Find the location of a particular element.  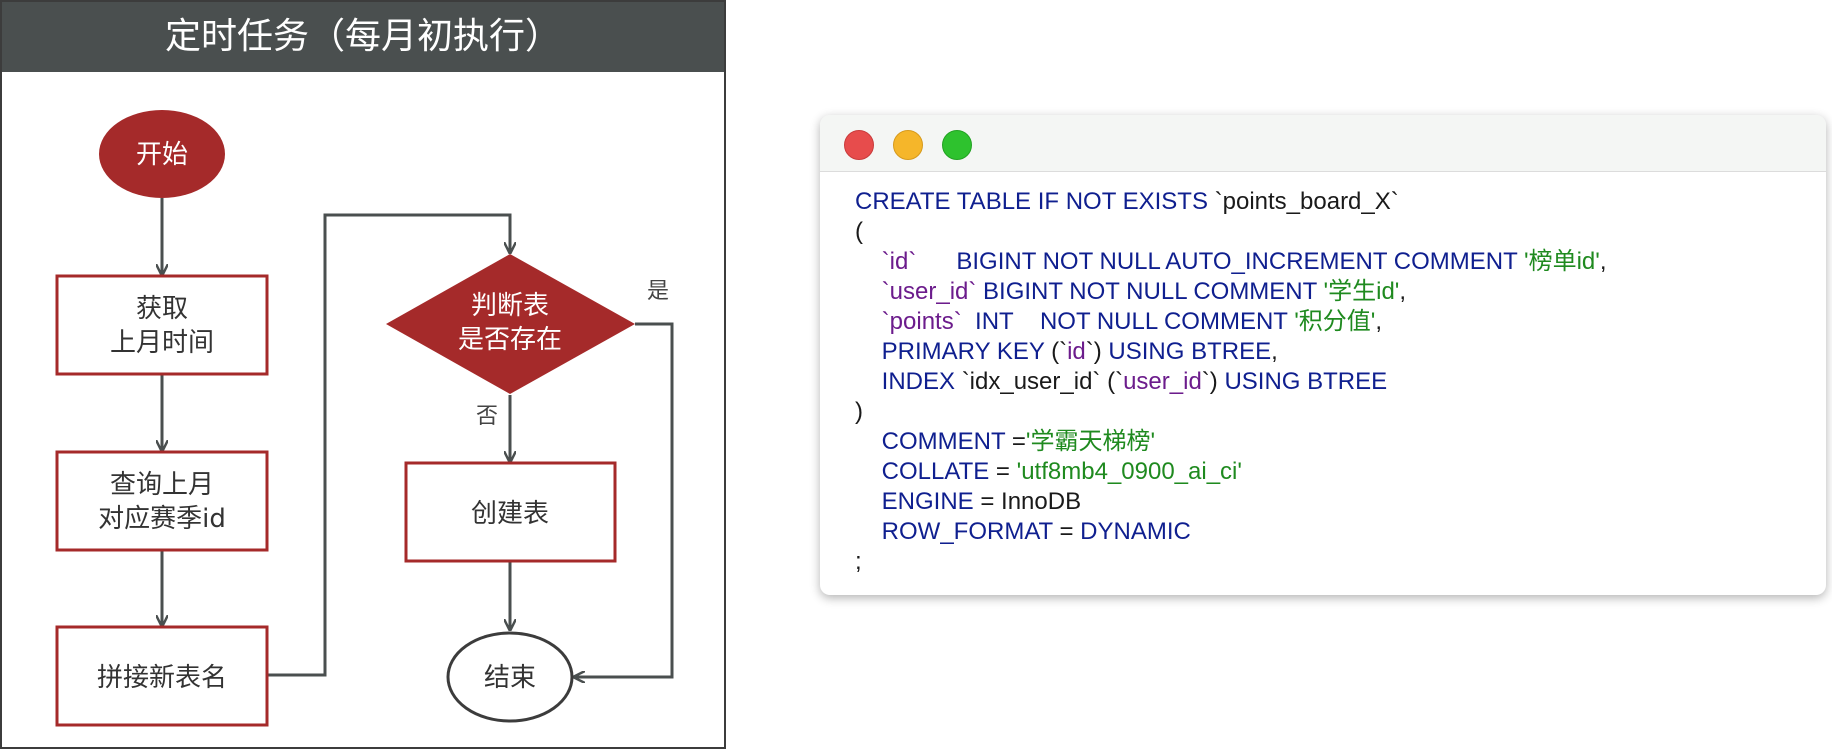

code-token: ENGINE is located at coordinates (927, 501).